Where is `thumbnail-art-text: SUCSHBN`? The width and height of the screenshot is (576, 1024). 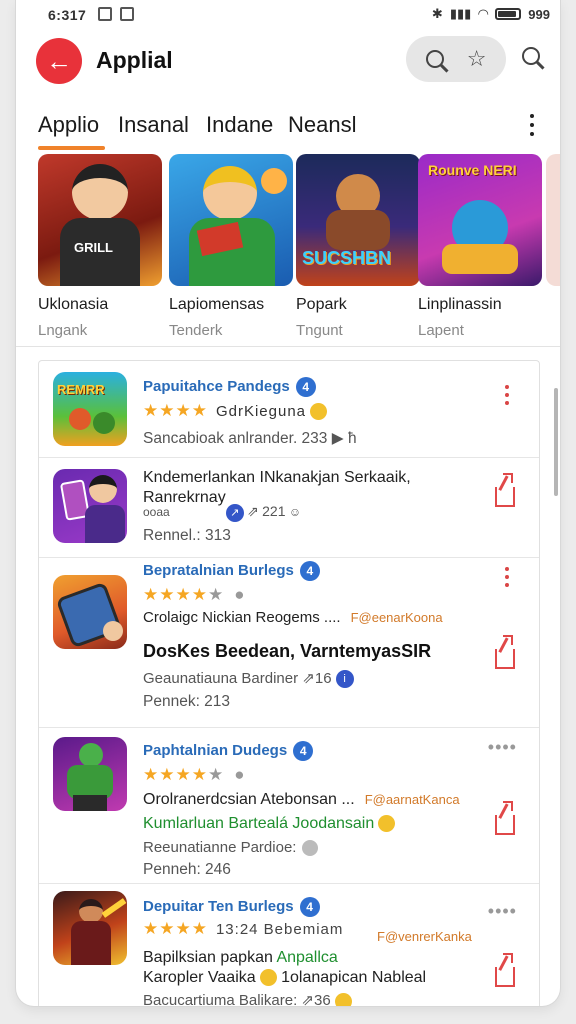
thumbnail-art-text: SUCSHBN is located at coordinates (347, 258).